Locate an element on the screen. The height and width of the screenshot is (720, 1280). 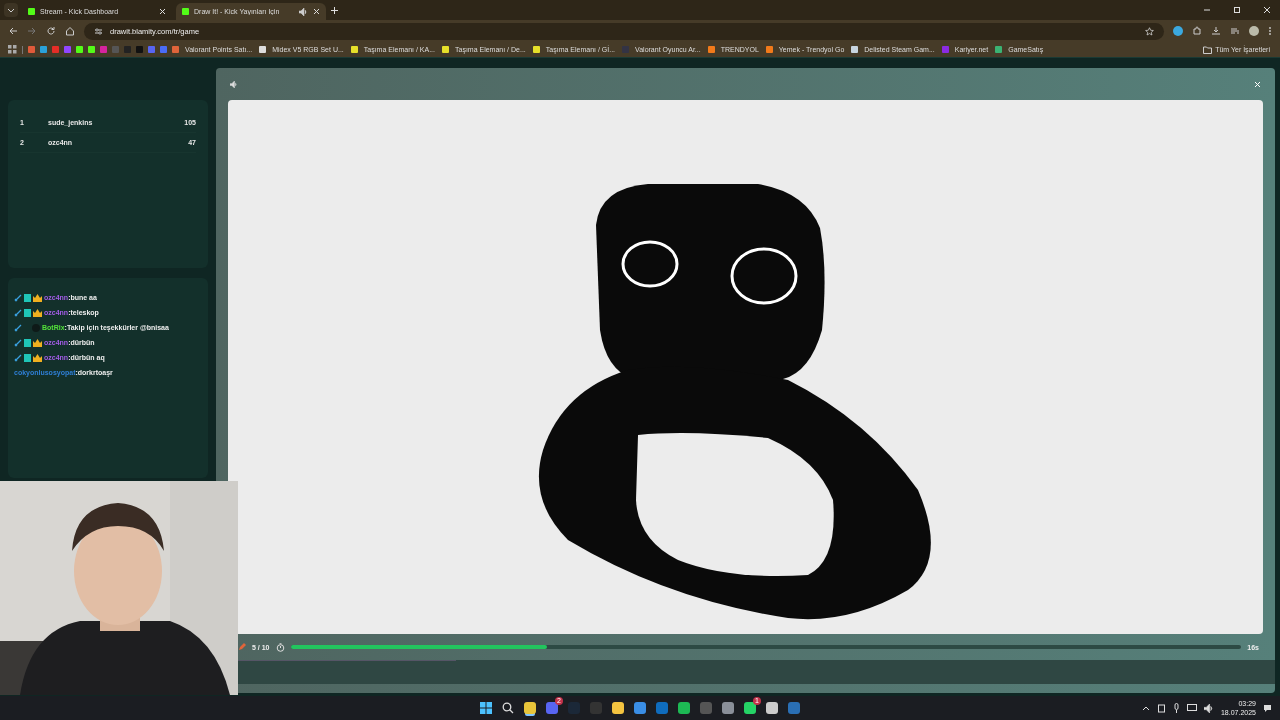
download-icon is located at coordinates (1216, 31).